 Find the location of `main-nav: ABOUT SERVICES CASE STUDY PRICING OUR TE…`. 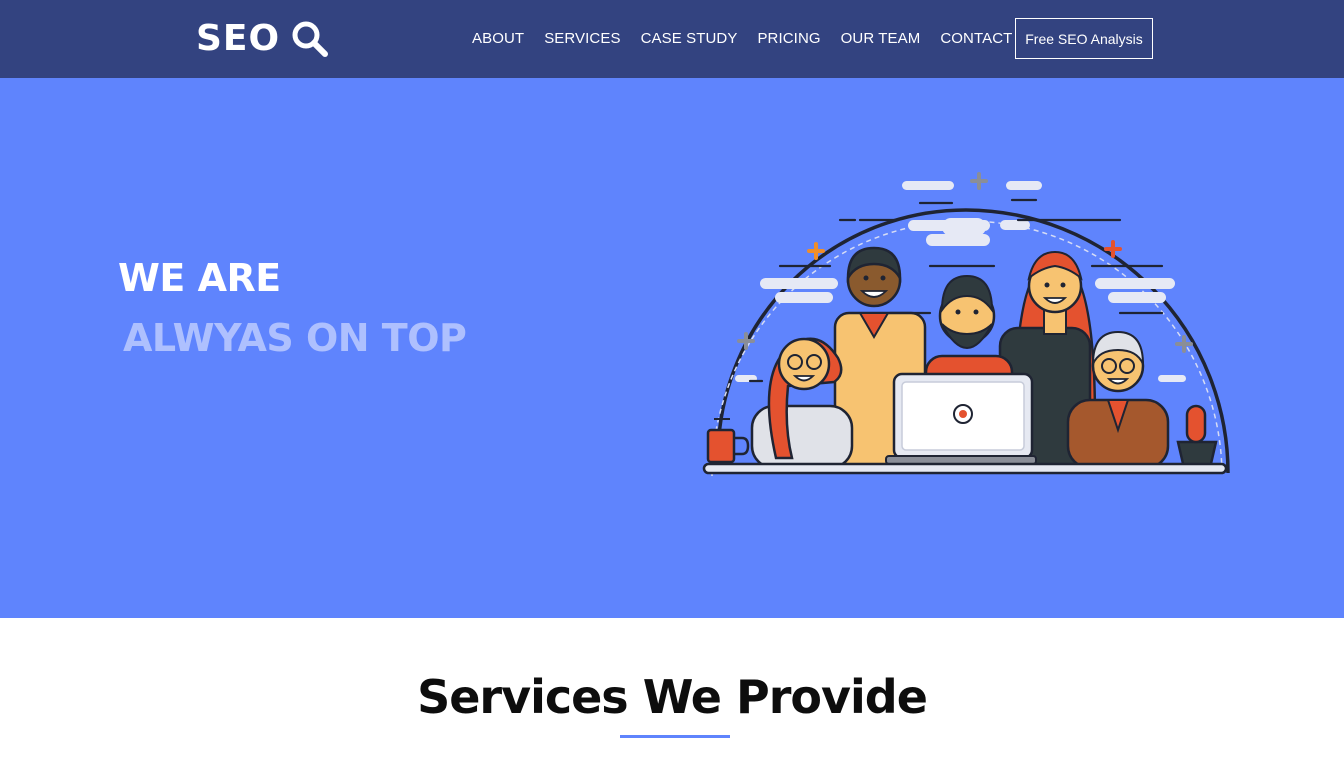

main-nav: ABOUT SERVICES CASE STUDY PRICING OUR TE… is located at coordinates (752, 39).